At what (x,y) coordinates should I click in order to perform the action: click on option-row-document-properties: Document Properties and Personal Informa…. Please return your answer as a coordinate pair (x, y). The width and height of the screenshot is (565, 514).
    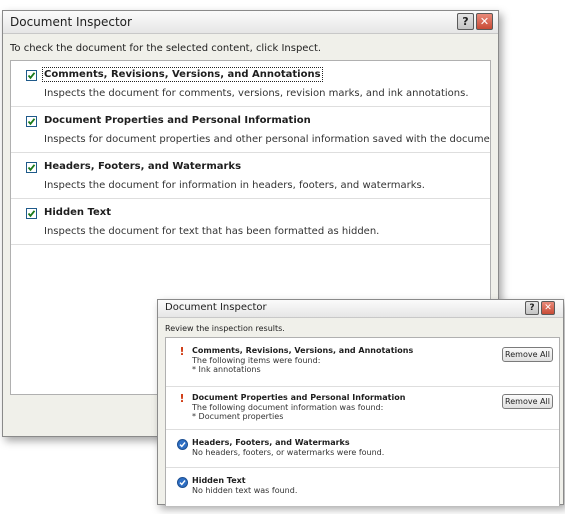
    Looking at the image, I should click on (250, 130).